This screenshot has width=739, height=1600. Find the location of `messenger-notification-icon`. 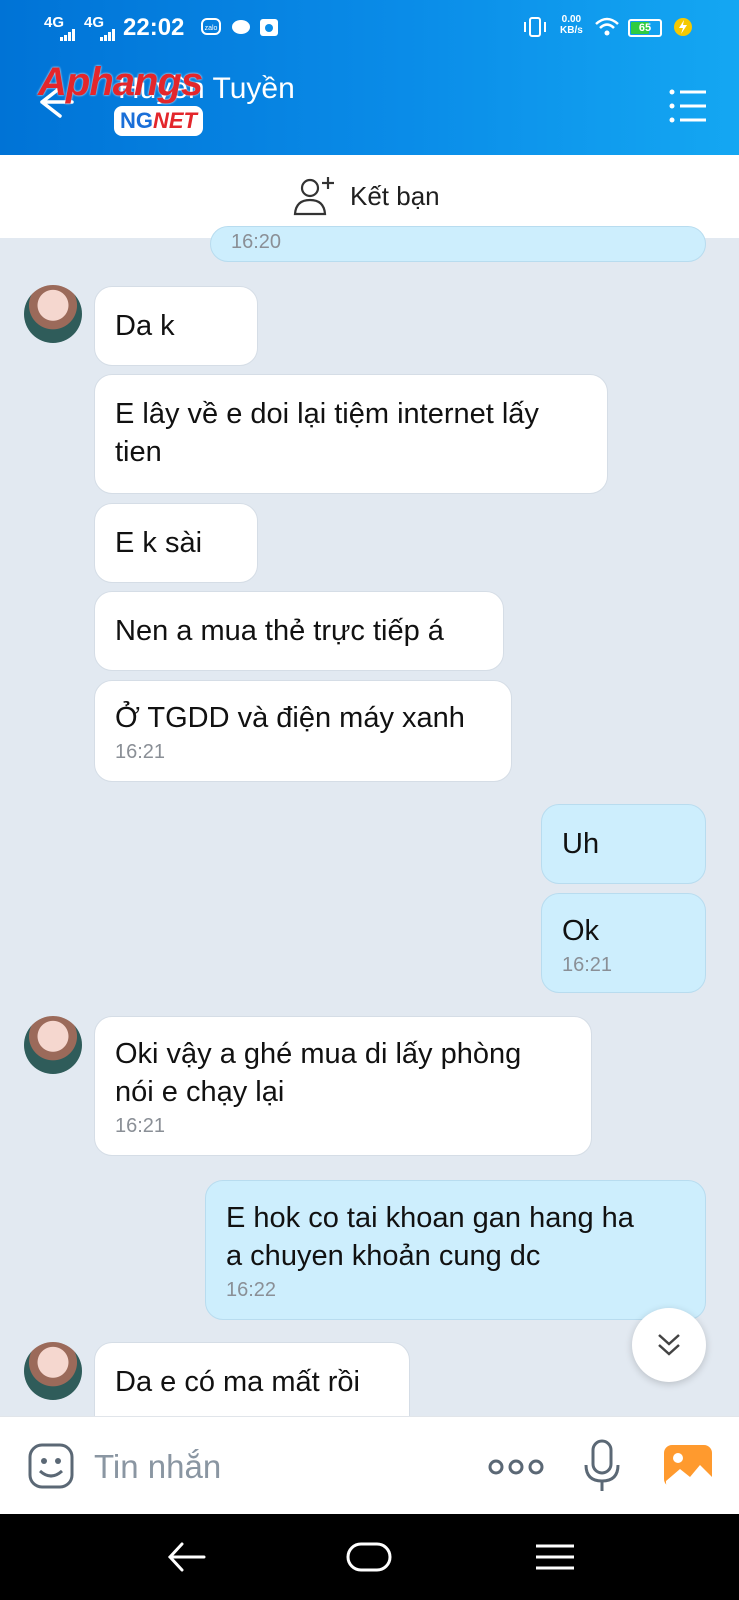

messenger-notification-icon is located at coordinates (241, 27).